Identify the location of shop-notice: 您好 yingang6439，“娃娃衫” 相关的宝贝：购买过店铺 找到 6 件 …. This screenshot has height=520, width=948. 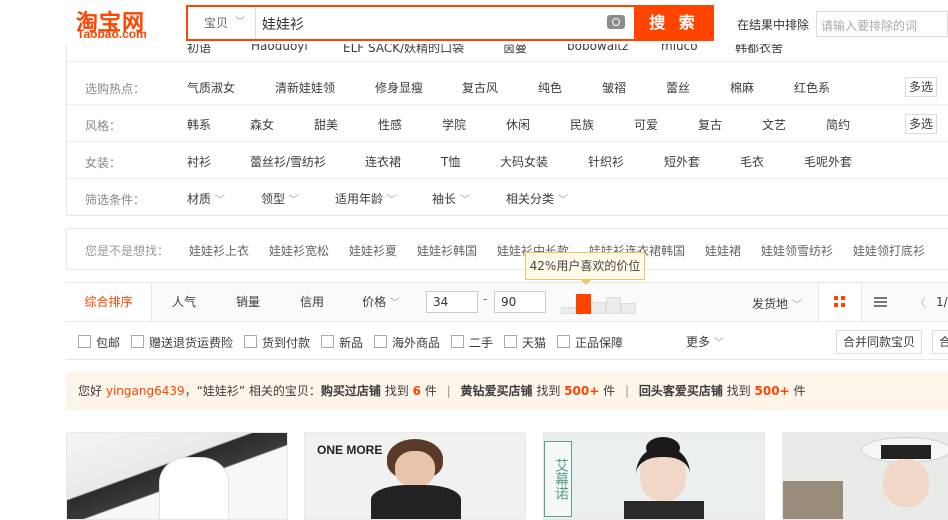
(507, 391).